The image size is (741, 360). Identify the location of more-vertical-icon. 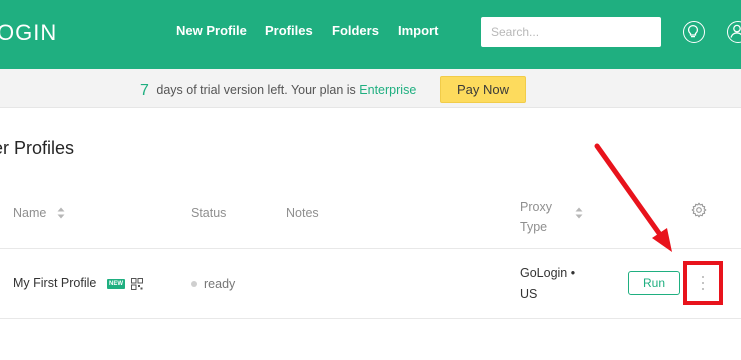
(703, 283).